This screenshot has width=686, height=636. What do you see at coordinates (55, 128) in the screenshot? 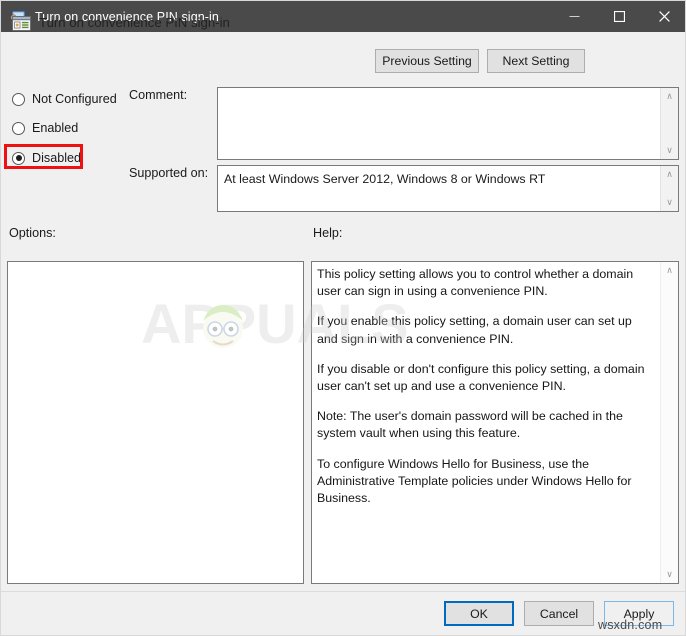
I see `radio-enabled-label: Enabled` at bounding box center [55, 128].